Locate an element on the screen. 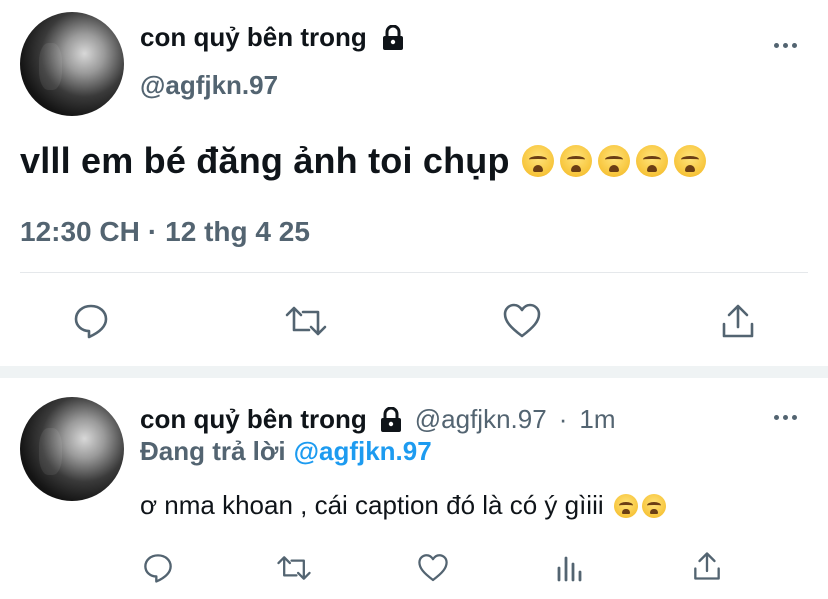  tweet-text: vlll em bé đăng ảnh toi chụp is located at coordinates (265, 160).